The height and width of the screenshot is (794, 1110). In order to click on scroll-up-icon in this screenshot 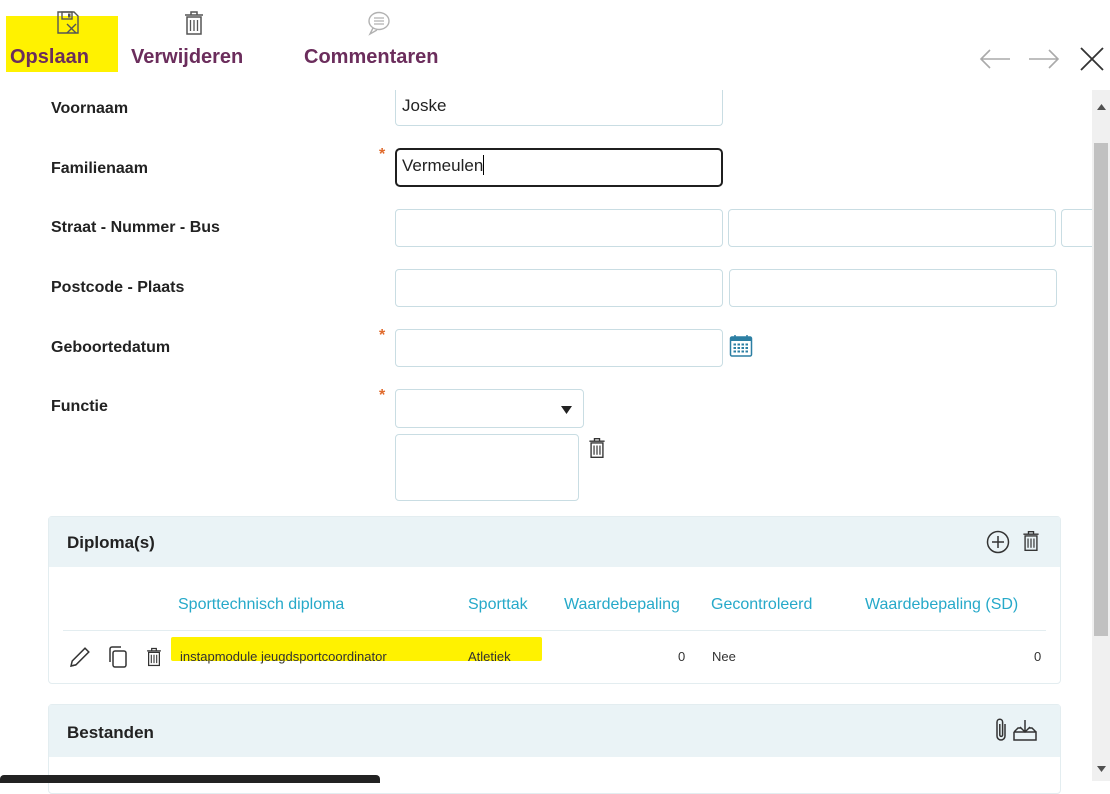, I will do `click(1101, 107)`.